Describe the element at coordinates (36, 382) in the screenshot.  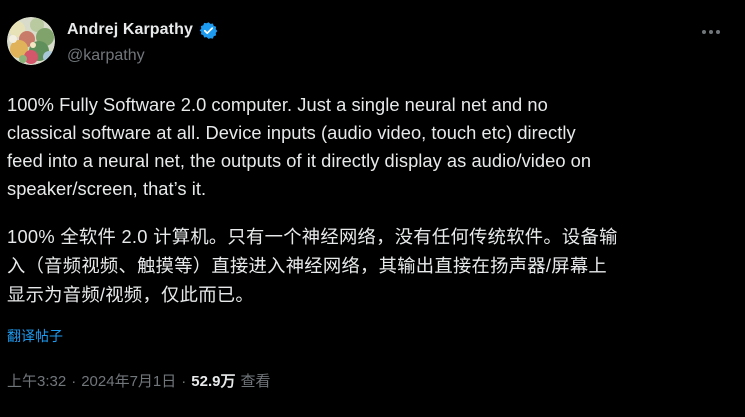
I see `post-time: 上午3:32` at that location.